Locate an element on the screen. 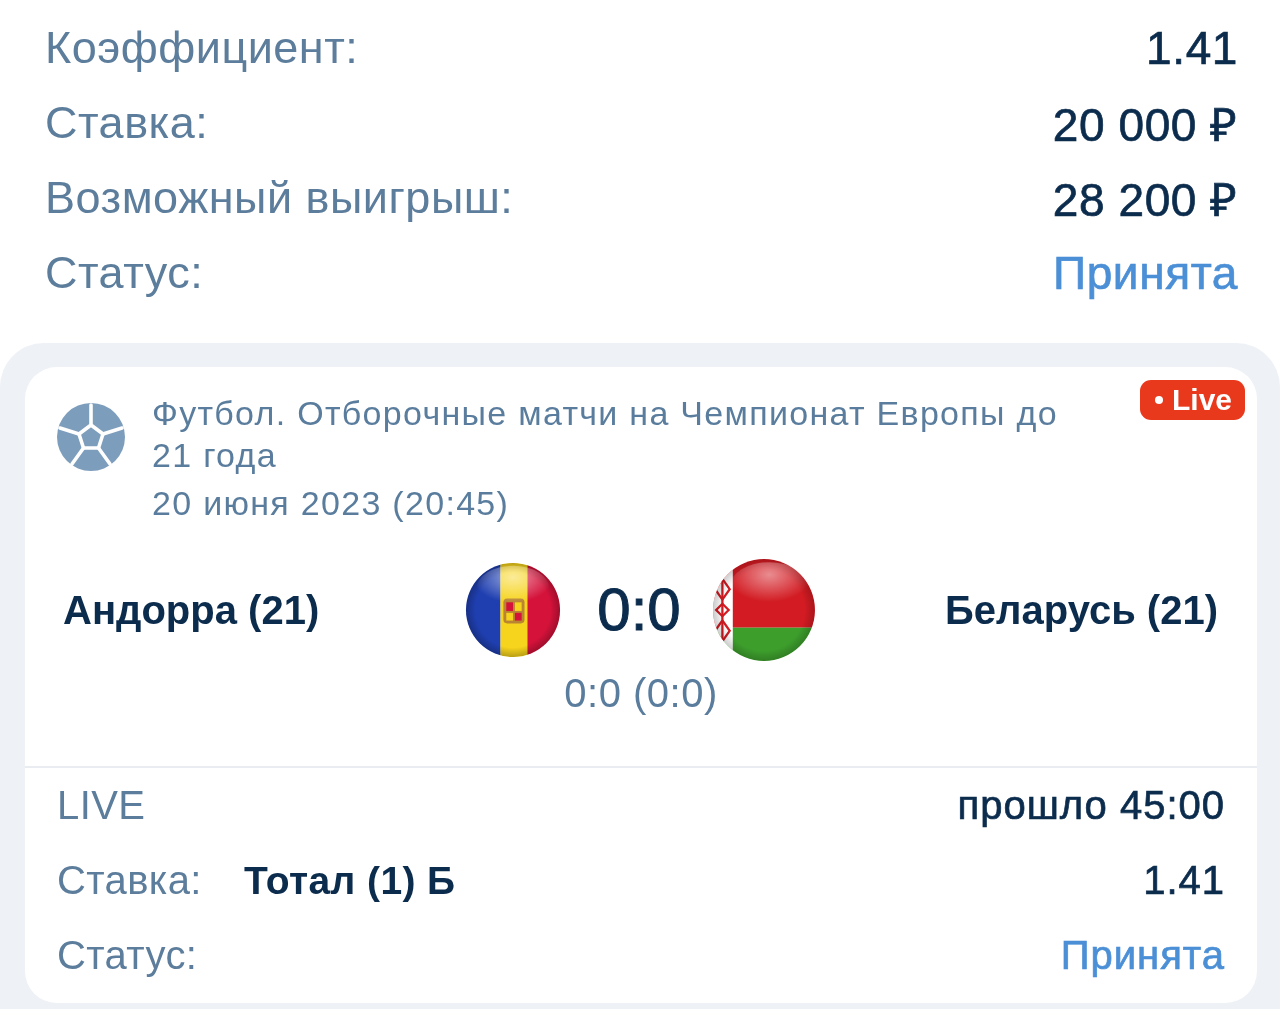 This screenshot has width=1280, height=1009. dot-icon is located at coordinates (1158, 400).